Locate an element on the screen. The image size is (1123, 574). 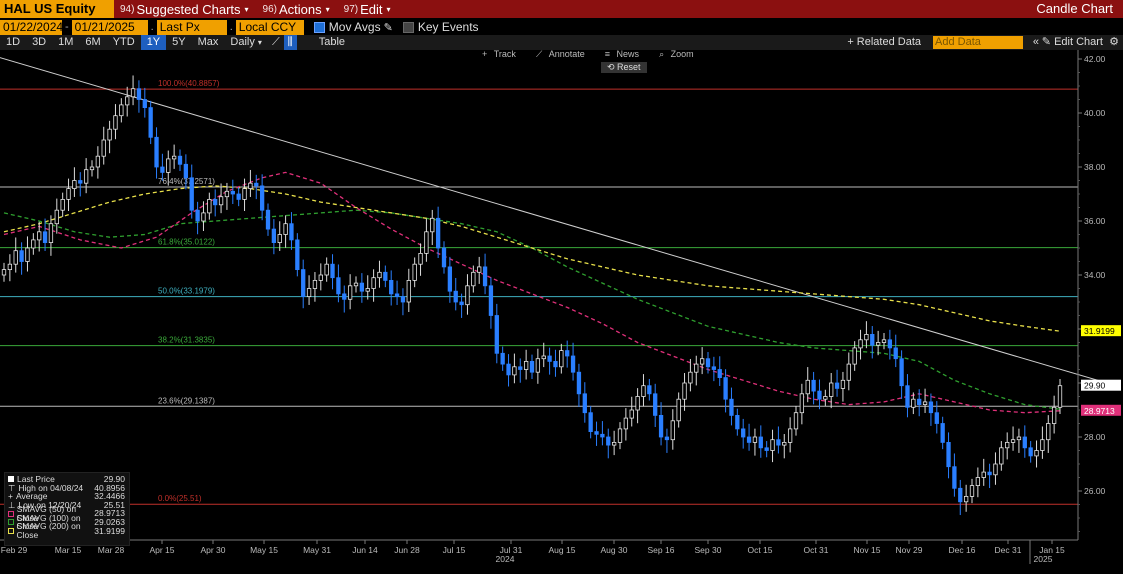
x-tick-label: Oct 31 is located at coordinates (815, 550).